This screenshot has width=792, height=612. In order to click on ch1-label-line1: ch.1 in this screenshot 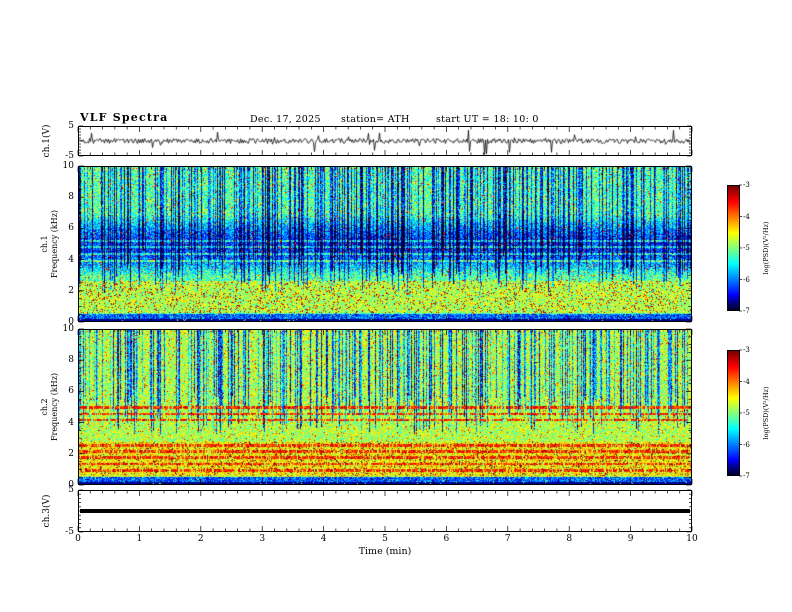, I will do `click(44, 244)`.